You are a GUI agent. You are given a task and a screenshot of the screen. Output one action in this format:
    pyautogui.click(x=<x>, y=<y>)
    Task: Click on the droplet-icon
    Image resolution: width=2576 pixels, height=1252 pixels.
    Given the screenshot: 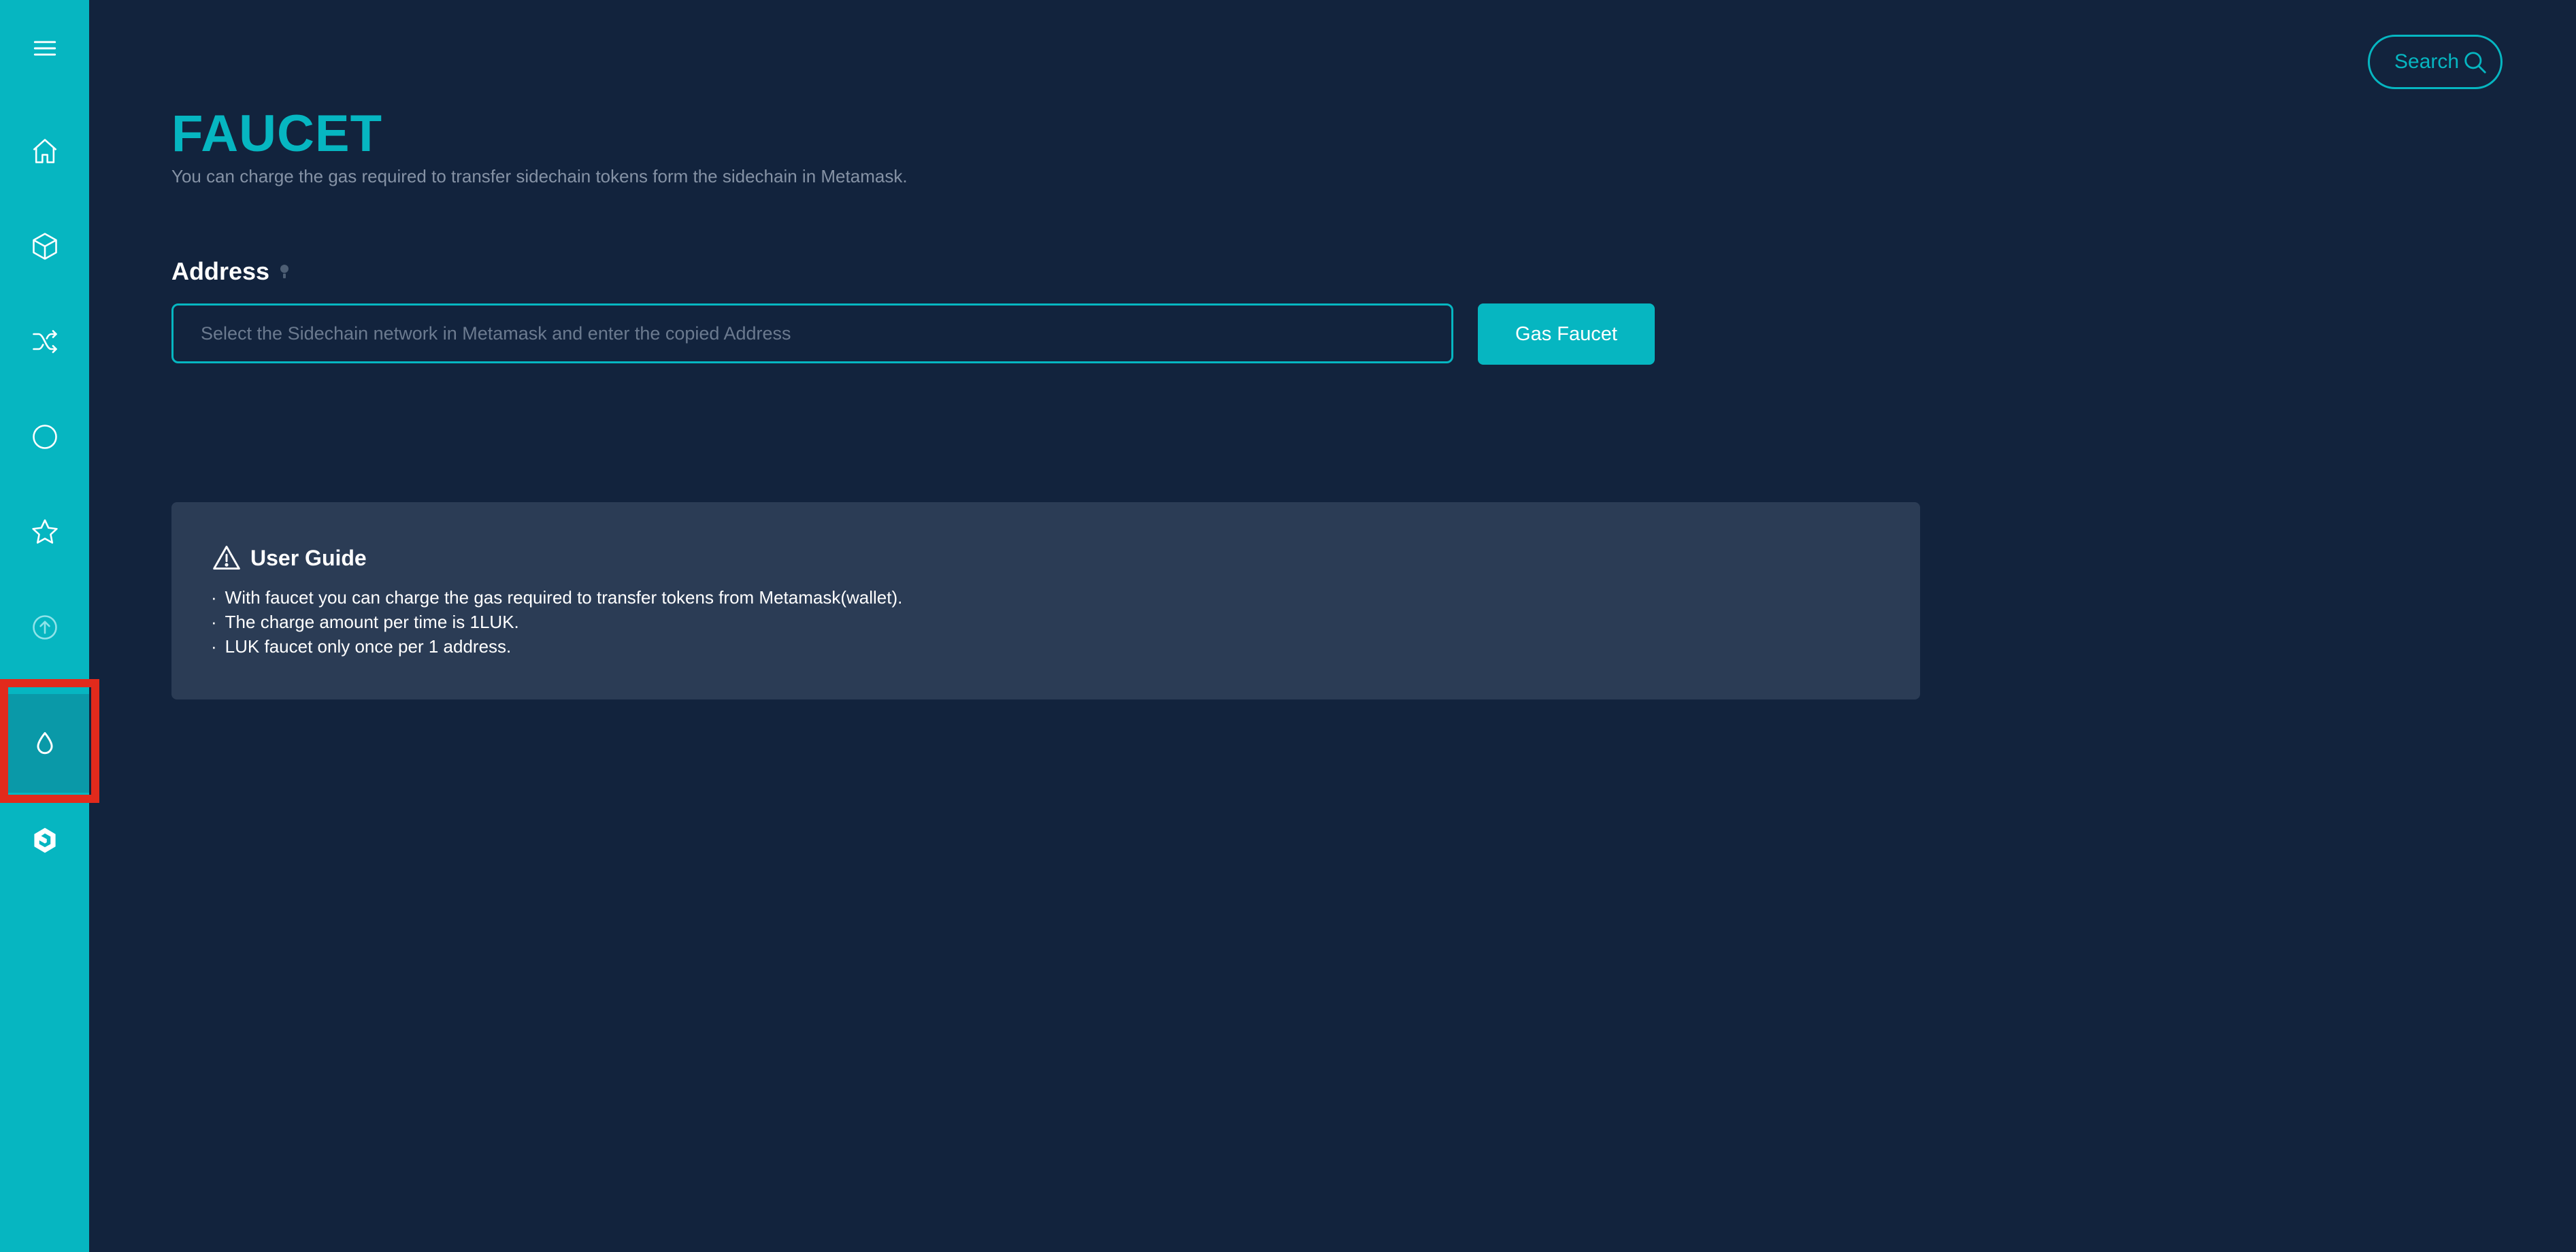 What is the action you would take?
    pyautogui.click(x=45, y=742)
    